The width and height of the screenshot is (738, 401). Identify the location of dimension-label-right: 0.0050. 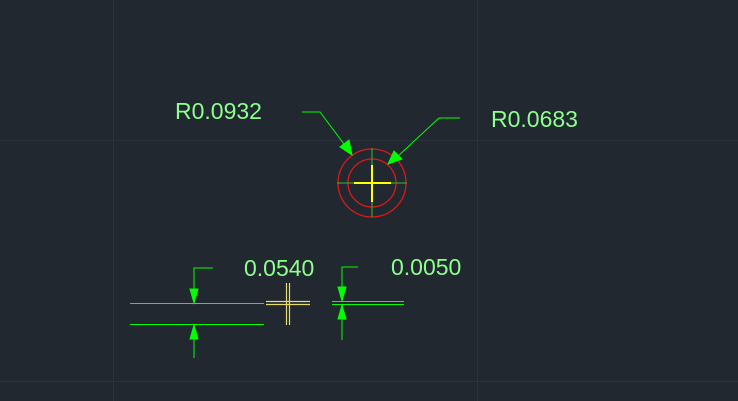
(426, 267).